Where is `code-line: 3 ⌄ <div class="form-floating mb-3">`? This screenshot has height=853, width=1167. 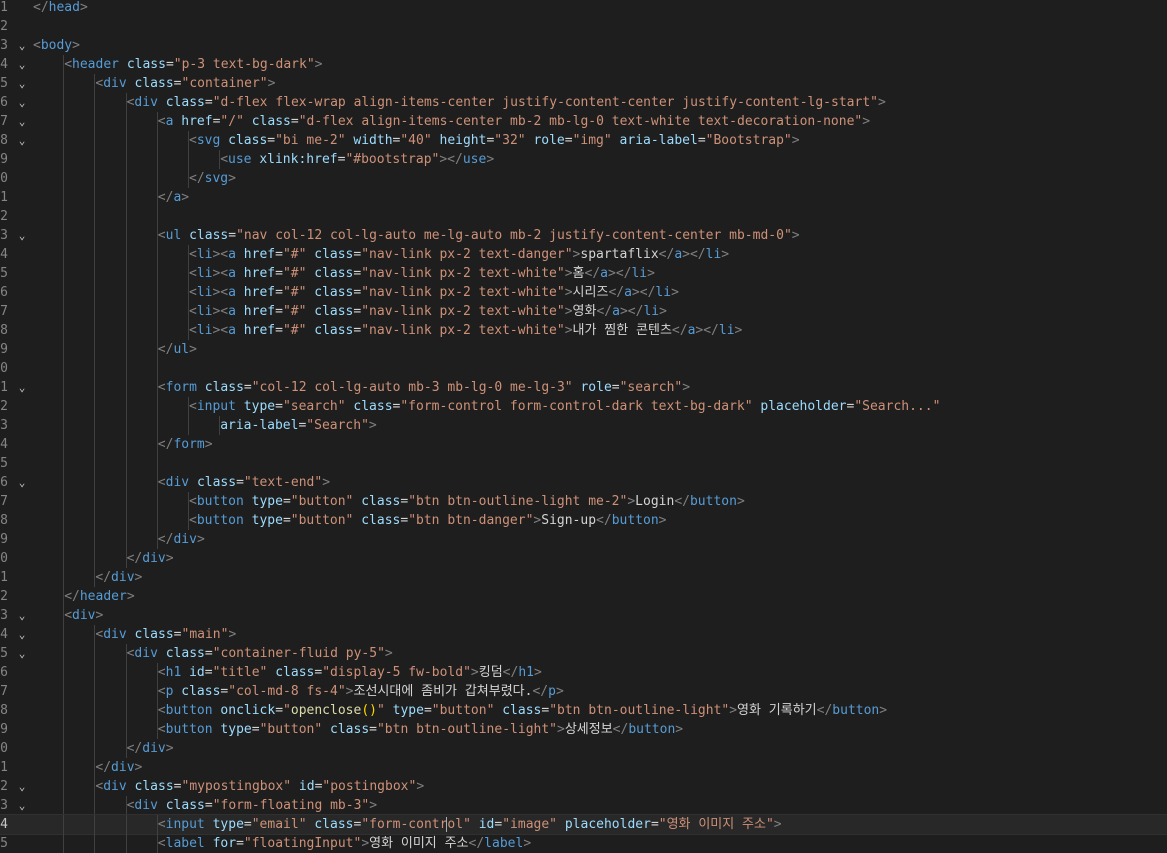 code-line: 3 ⌄ <div class="form-floating mb-3"> is located at coordinates (583, 805).